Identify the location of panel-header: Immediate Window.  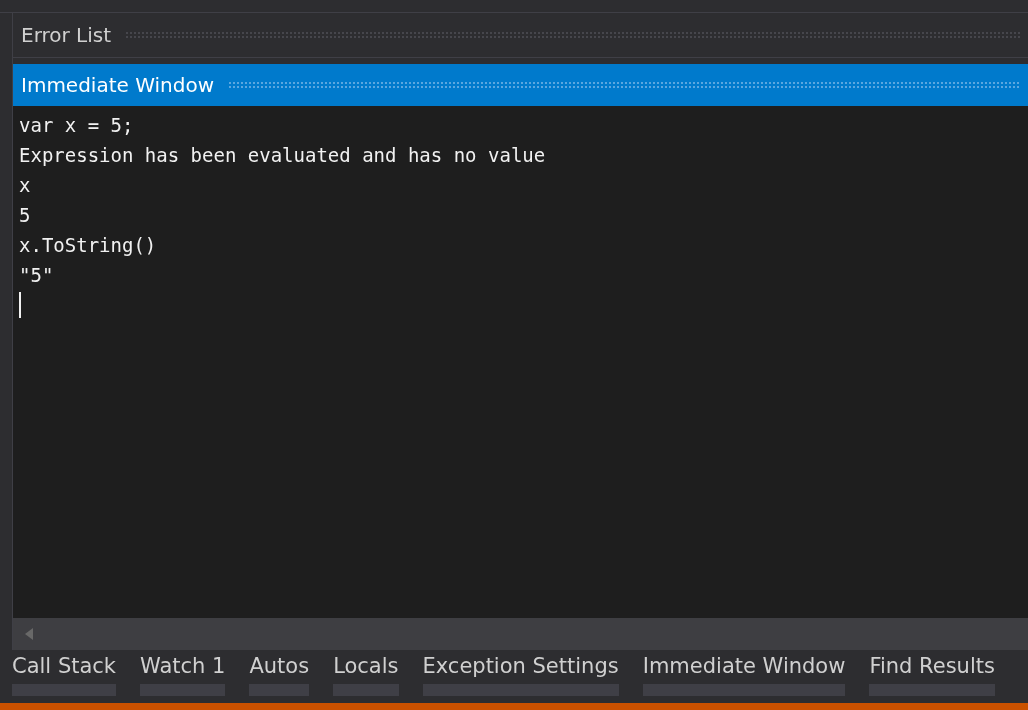
(520, 85).